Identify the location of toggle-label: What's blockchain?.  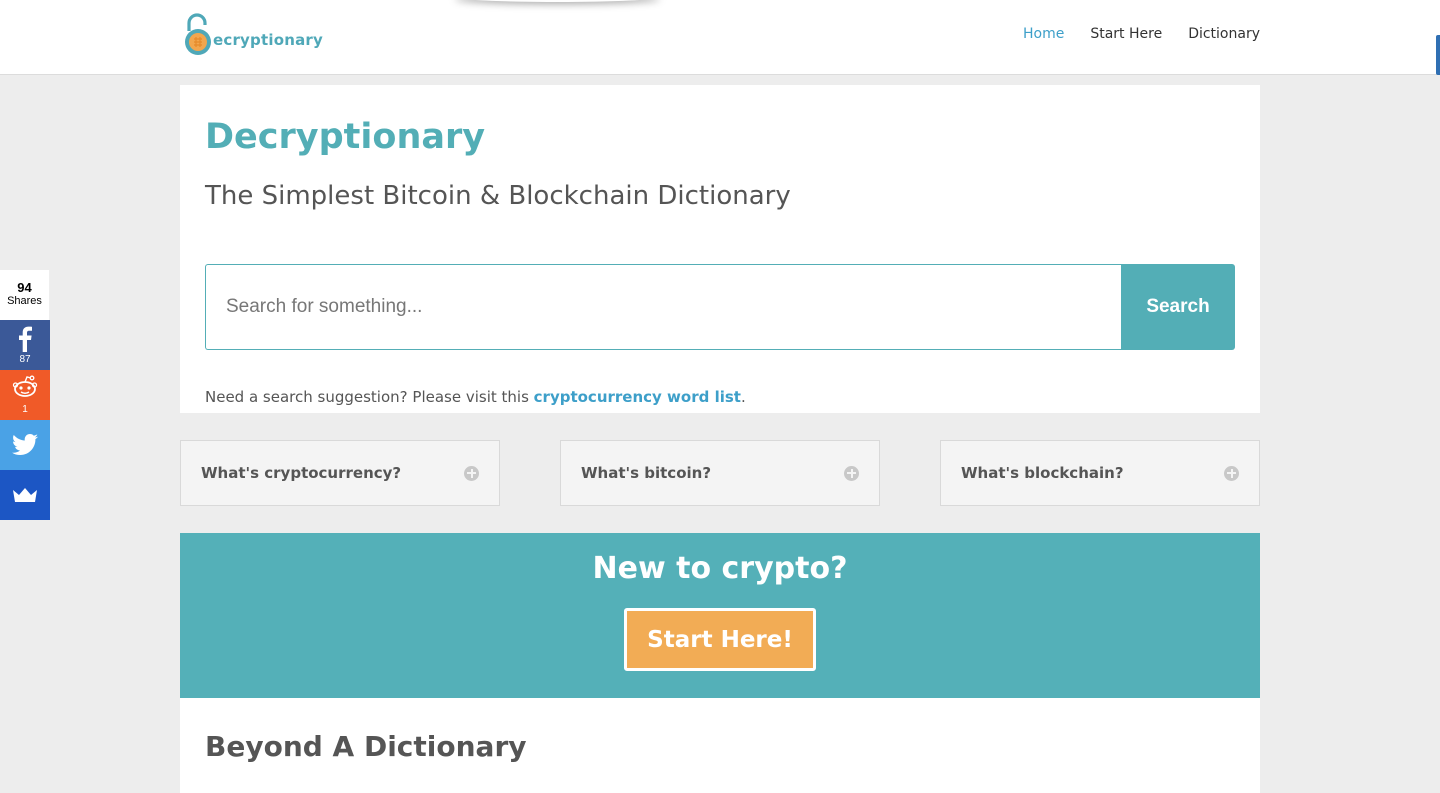
(1042, 473).